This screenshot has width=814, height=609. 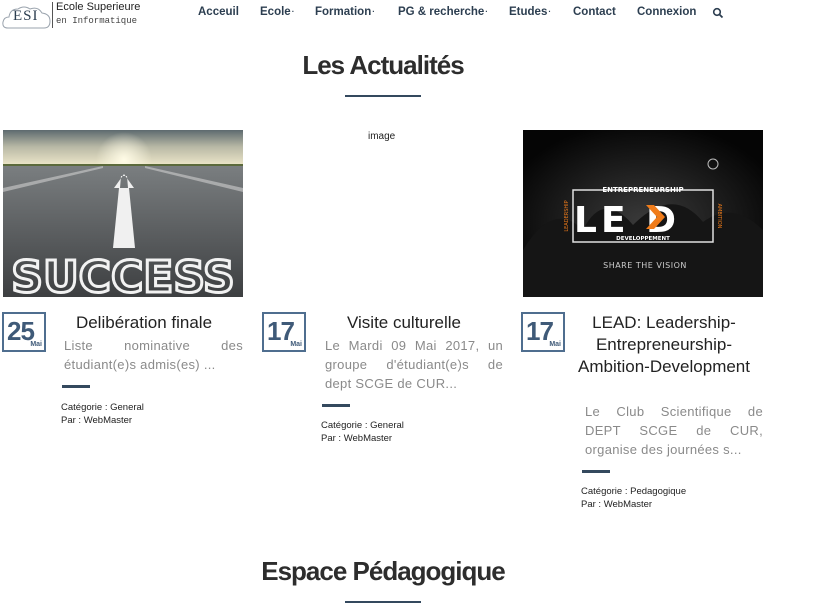 I want to click on news-title-deliberation: Delibération finale, so click(x=144, y=323).